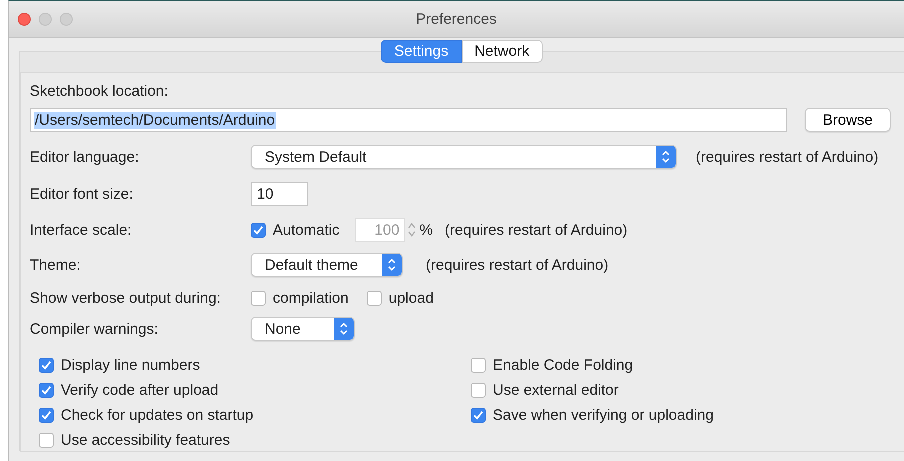 The image size is (904, 461). Describe the element at coordinates (502, 51) in the screenshot. I see `tab: Network` at that location.